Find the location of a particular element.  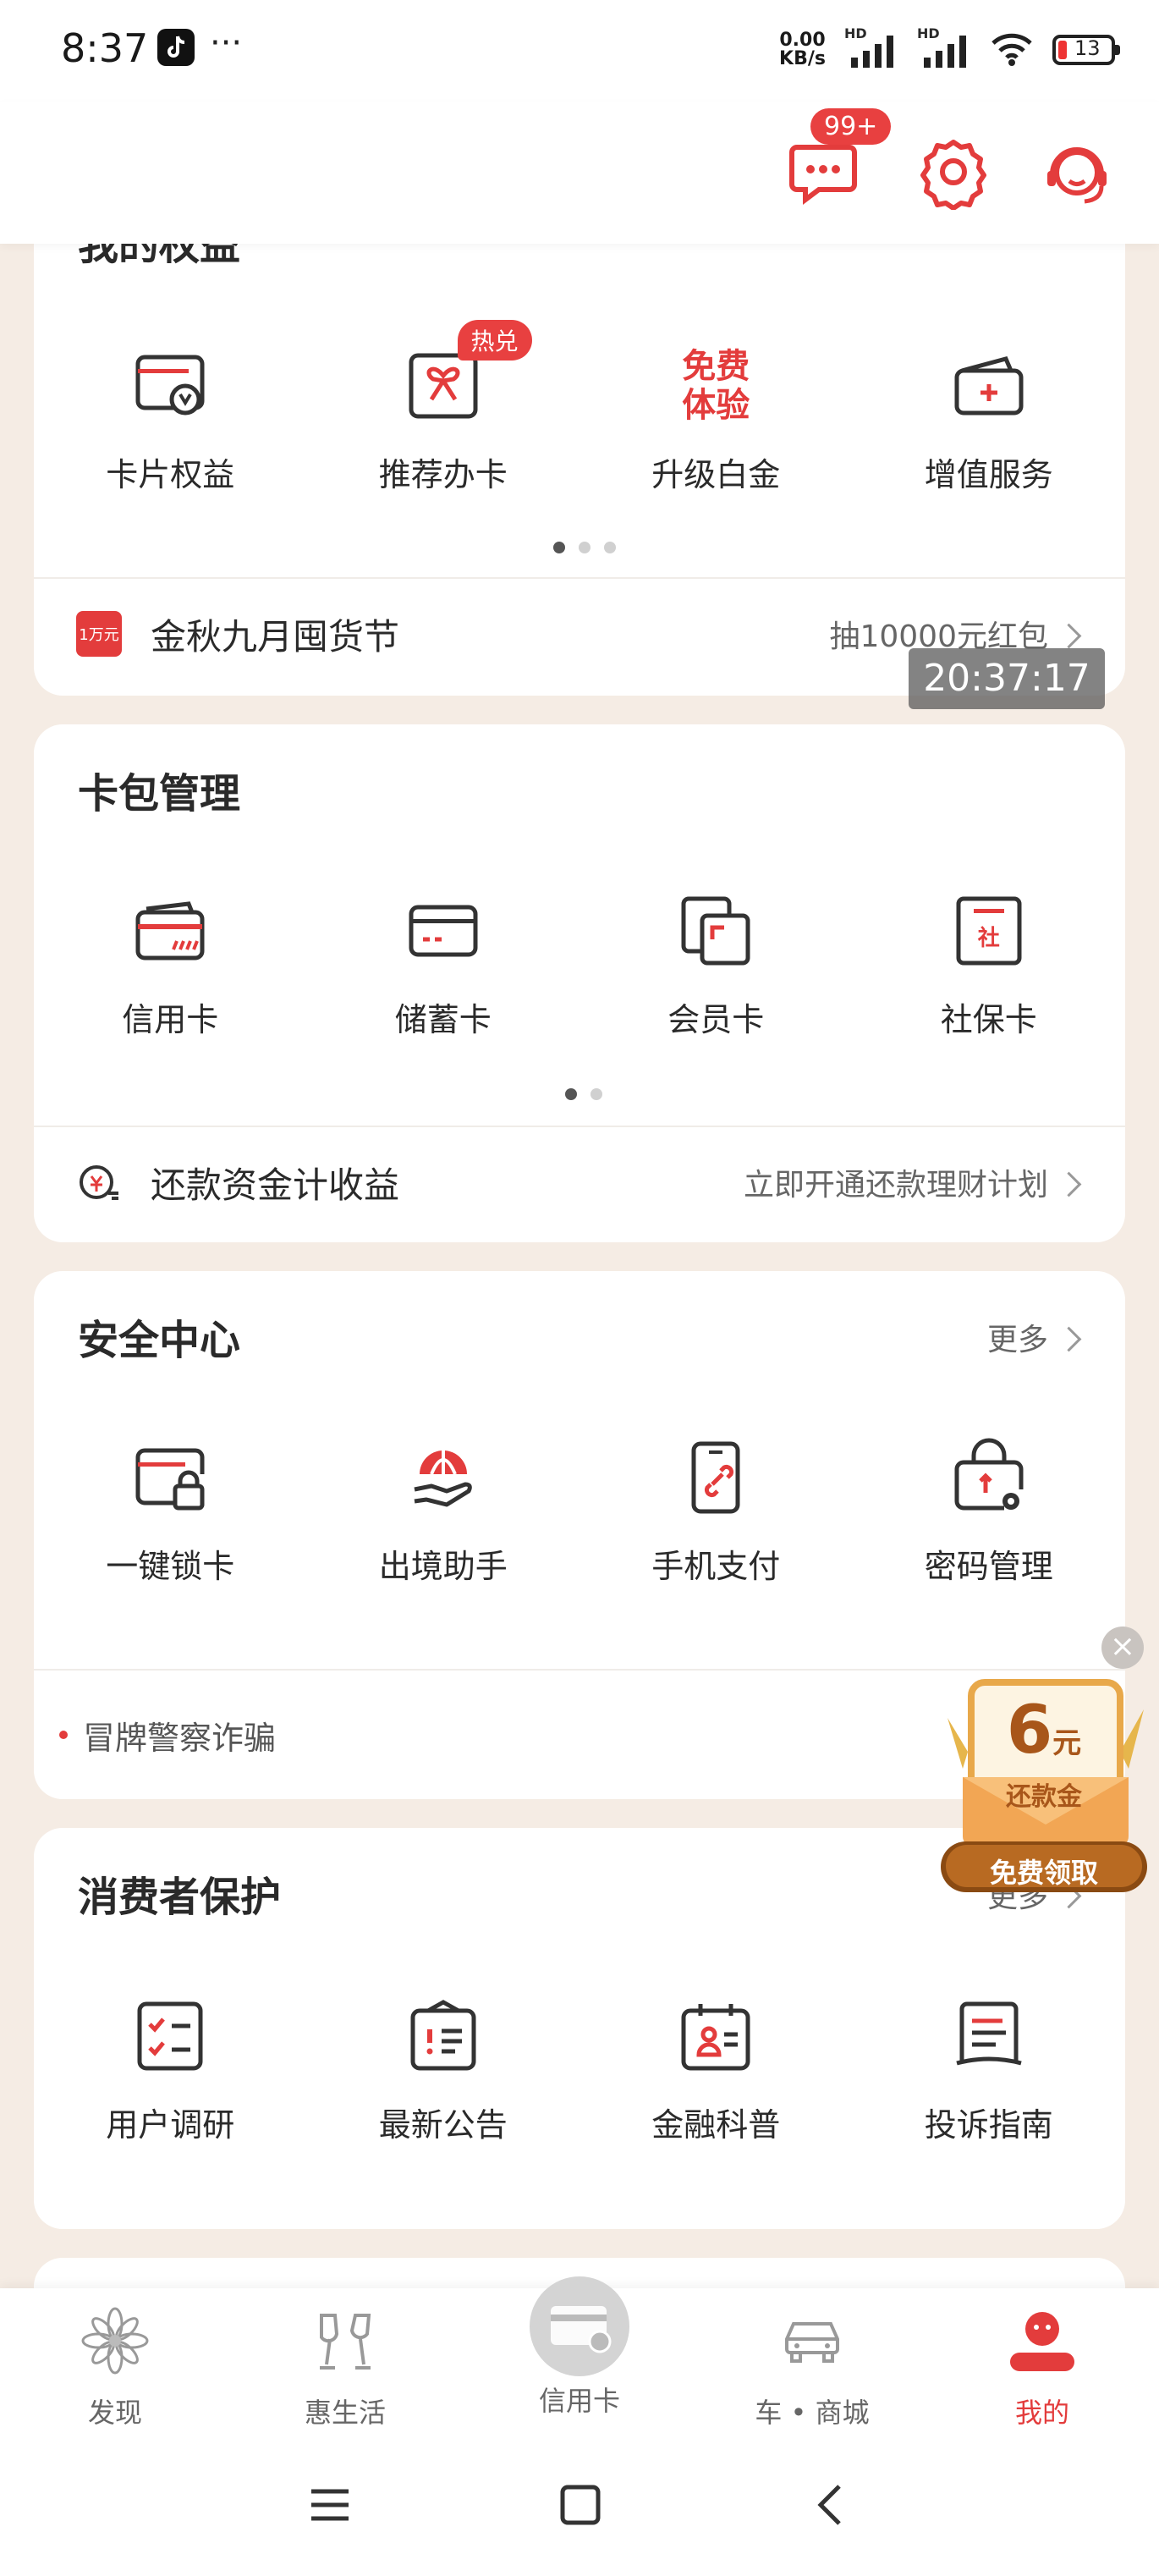

tiktok-icon is located at coordinates (176, 47).